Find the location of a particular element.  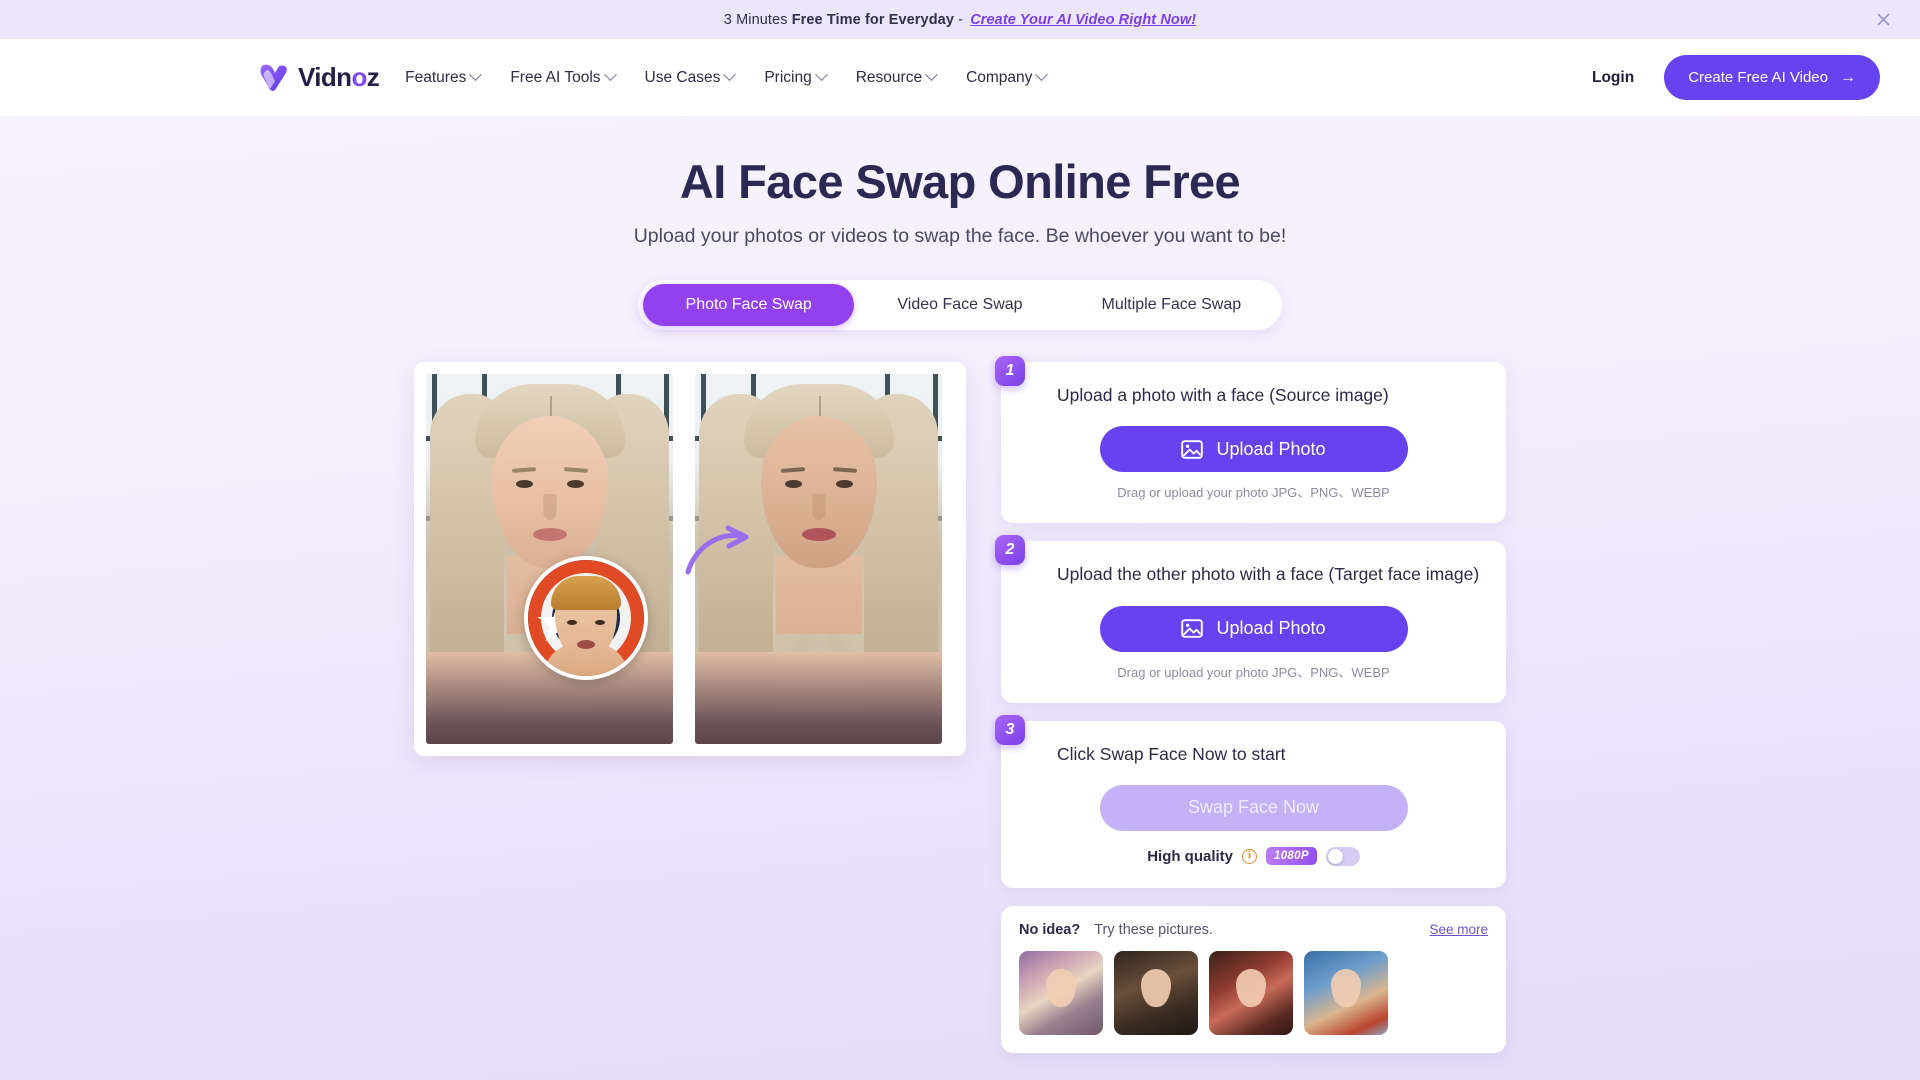

step-number-badge: 3 is located at coordinates (1010, 729).